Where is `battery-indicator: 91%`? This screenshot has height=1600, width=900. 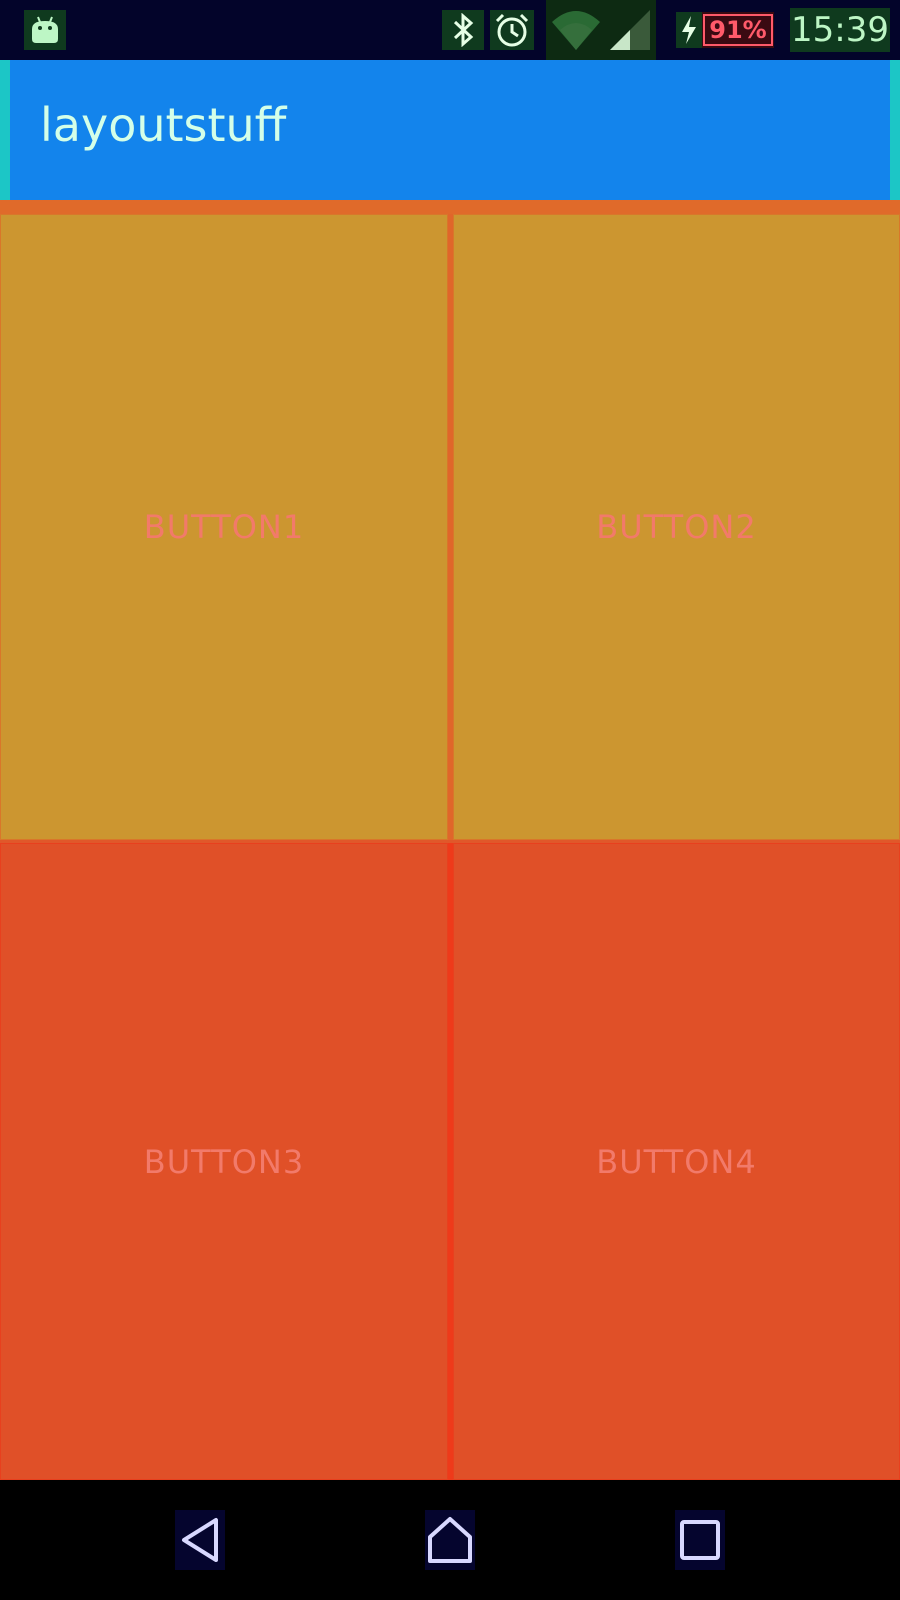
battery-indicator: 91% is located at coordinates (738, 30).